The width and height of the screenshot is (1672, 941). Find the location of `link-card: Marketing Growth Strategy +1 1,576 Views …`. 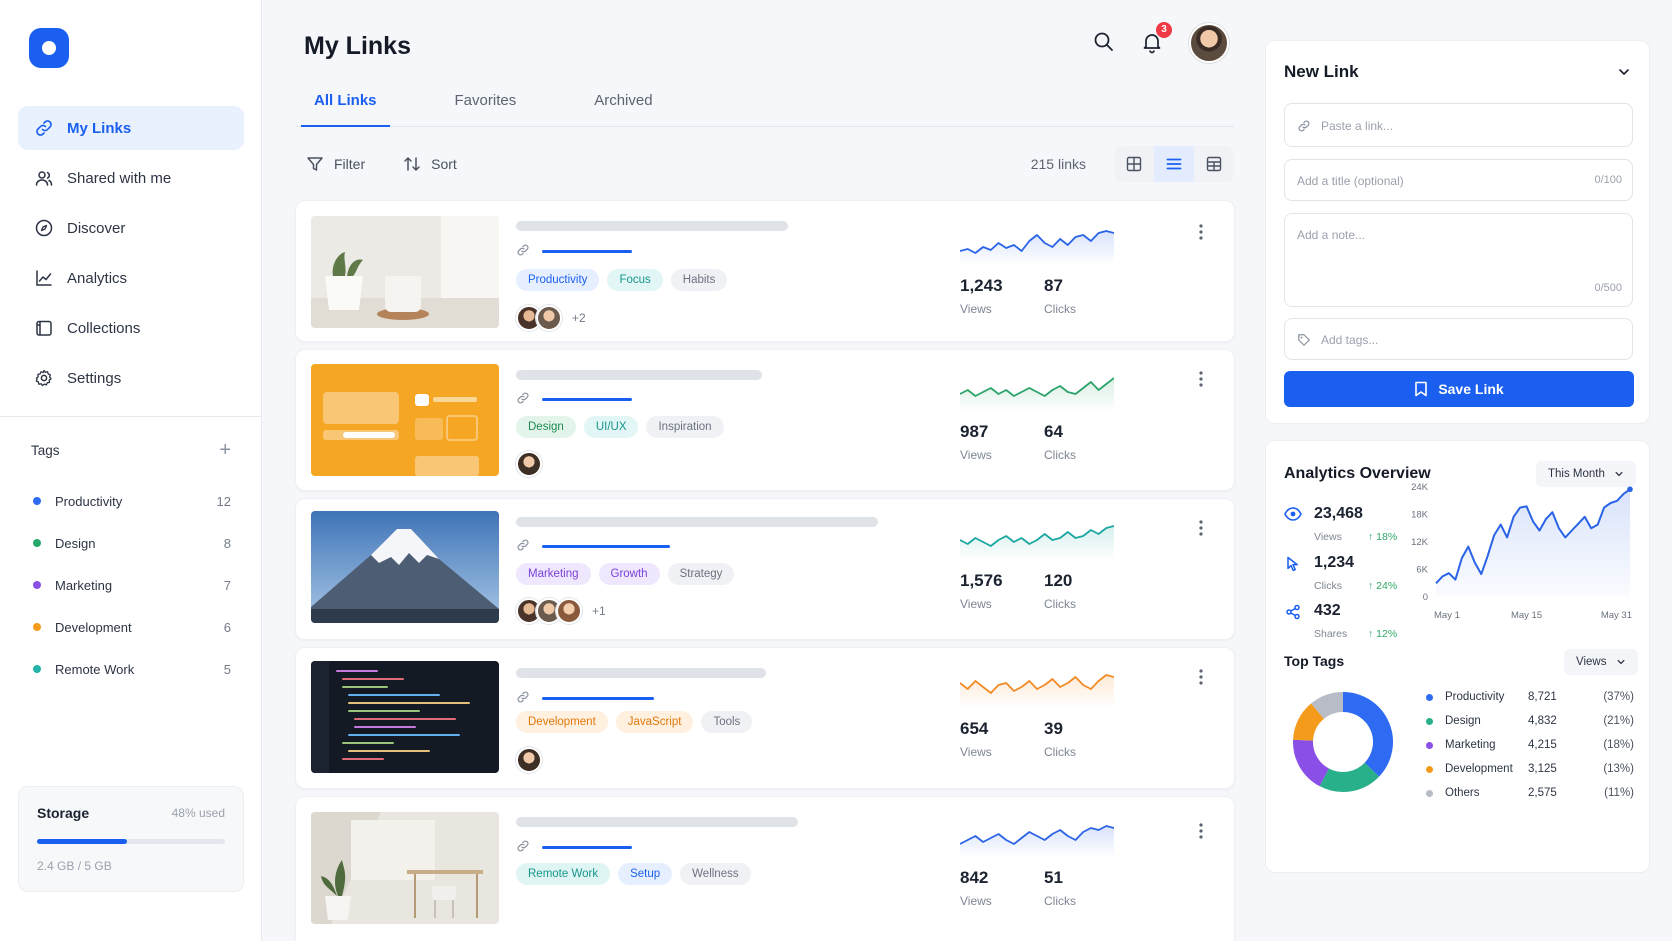

link-card: Marketing Growth Strategy +1 1,576 Views … is located at coordinates (765, 569).